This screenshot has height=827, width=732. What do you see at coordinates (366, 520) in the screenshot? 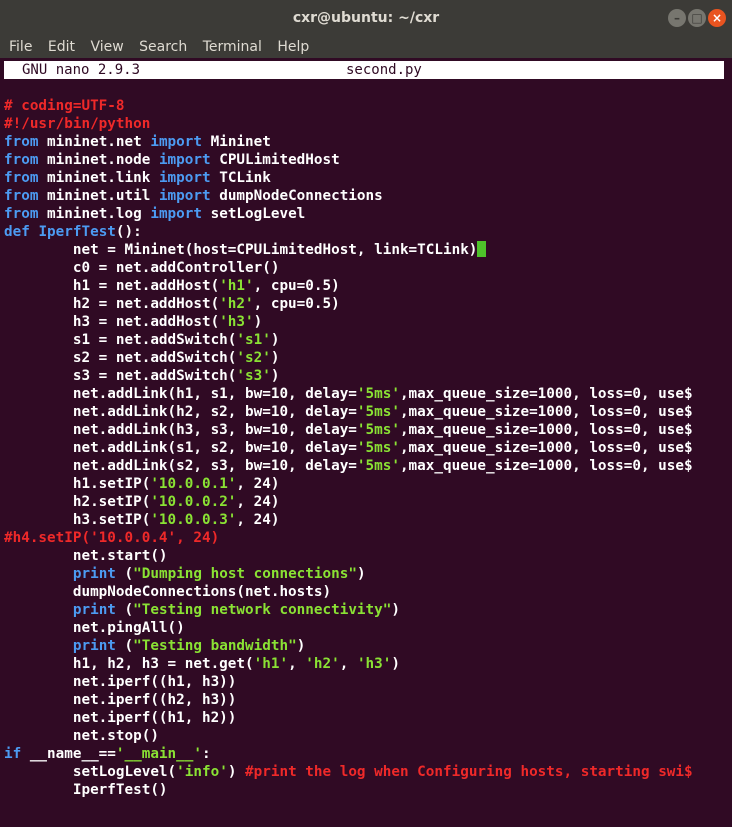
I see `code-line: h3.setIP('10.0.0.3', 24)` at bounding box center [366, 520].